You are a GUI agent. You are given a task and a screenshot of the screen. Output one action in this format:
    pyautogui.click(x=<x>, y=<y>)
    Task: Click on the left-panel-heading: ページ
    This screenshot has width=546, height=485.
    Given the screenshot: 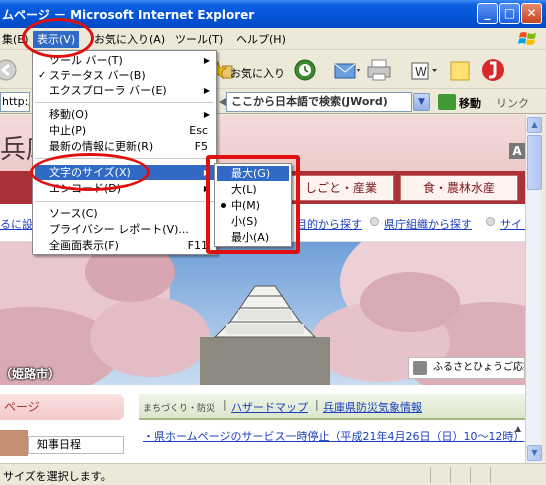 What is the action you would take?
    pyautogui.click(x=62, y=407)
    